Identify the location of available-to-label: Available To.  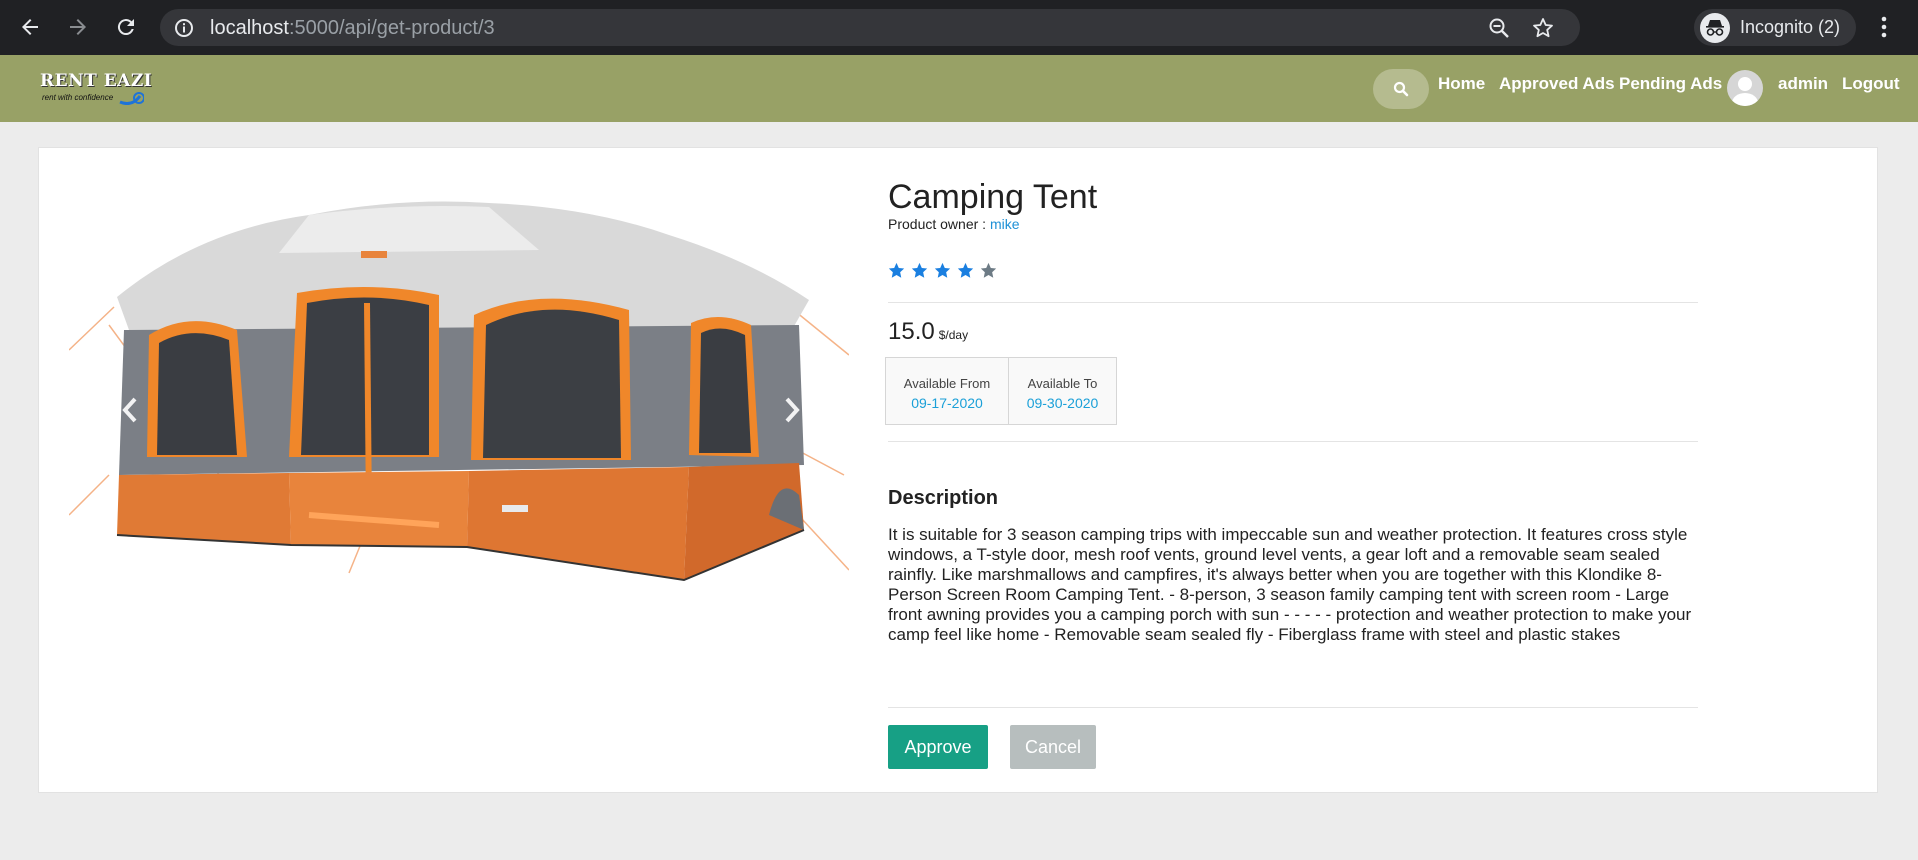
(1062, 383).